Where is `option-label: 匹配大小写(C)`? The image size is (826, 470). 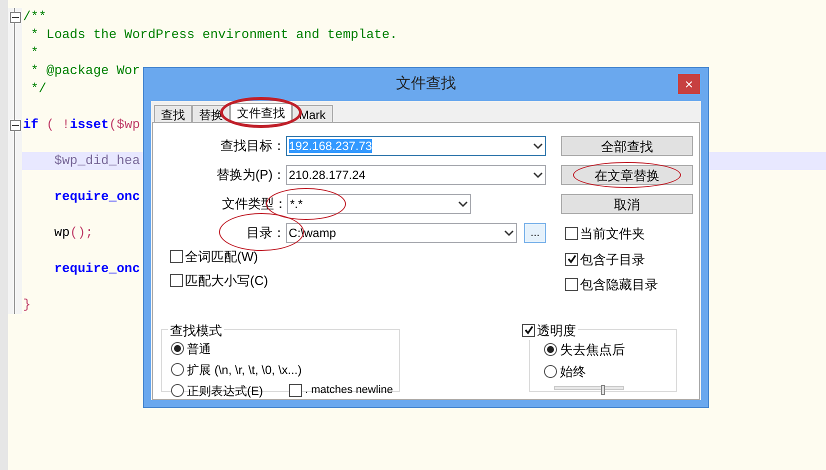
option-label: 匹配大小写(C) is located at coordinates (226, 281).